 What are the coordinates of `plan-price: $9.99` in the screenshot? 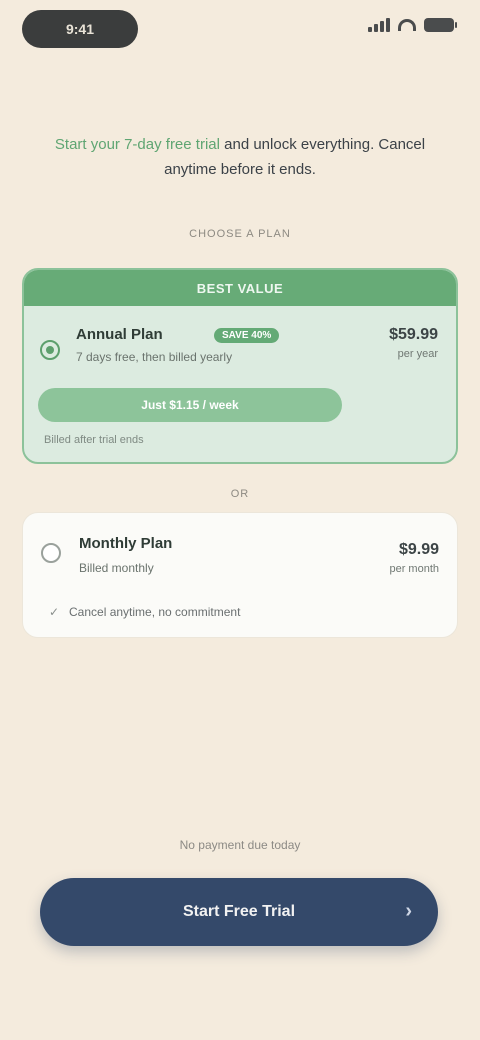 It's located at (418, 549).